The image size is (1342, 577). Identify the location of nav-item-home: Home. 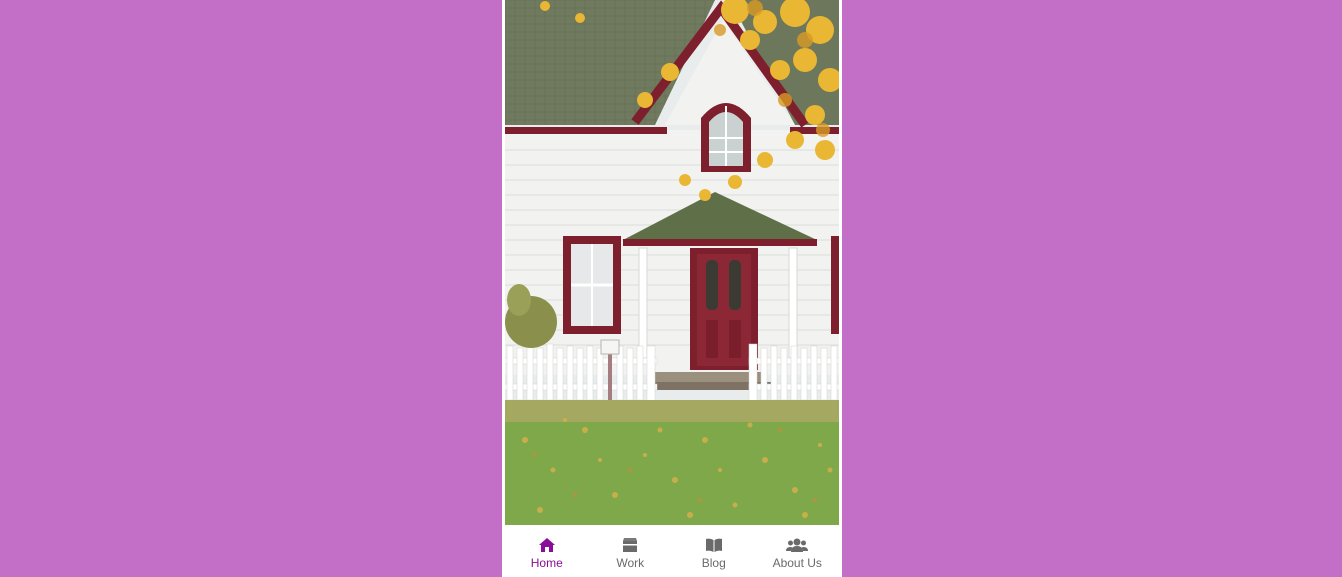
(547, 551).